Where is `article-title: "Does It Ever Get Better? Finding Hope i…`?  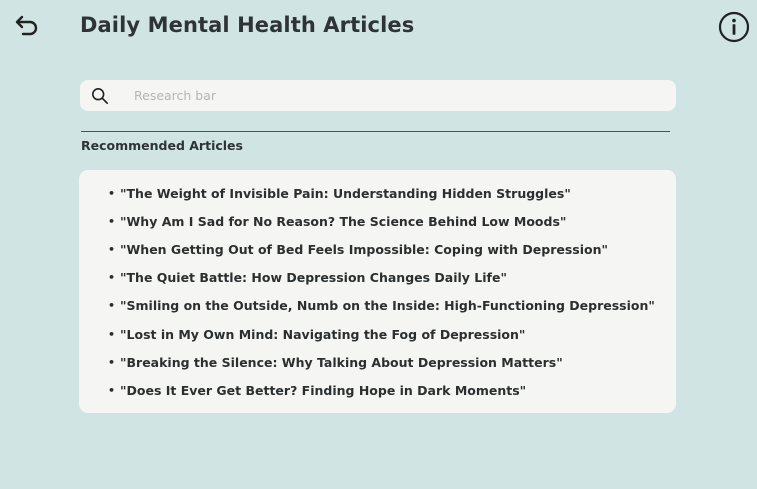 article-title: "Does It Ever Get Better? Finding Hope i… is located at coordinates (323, 390).